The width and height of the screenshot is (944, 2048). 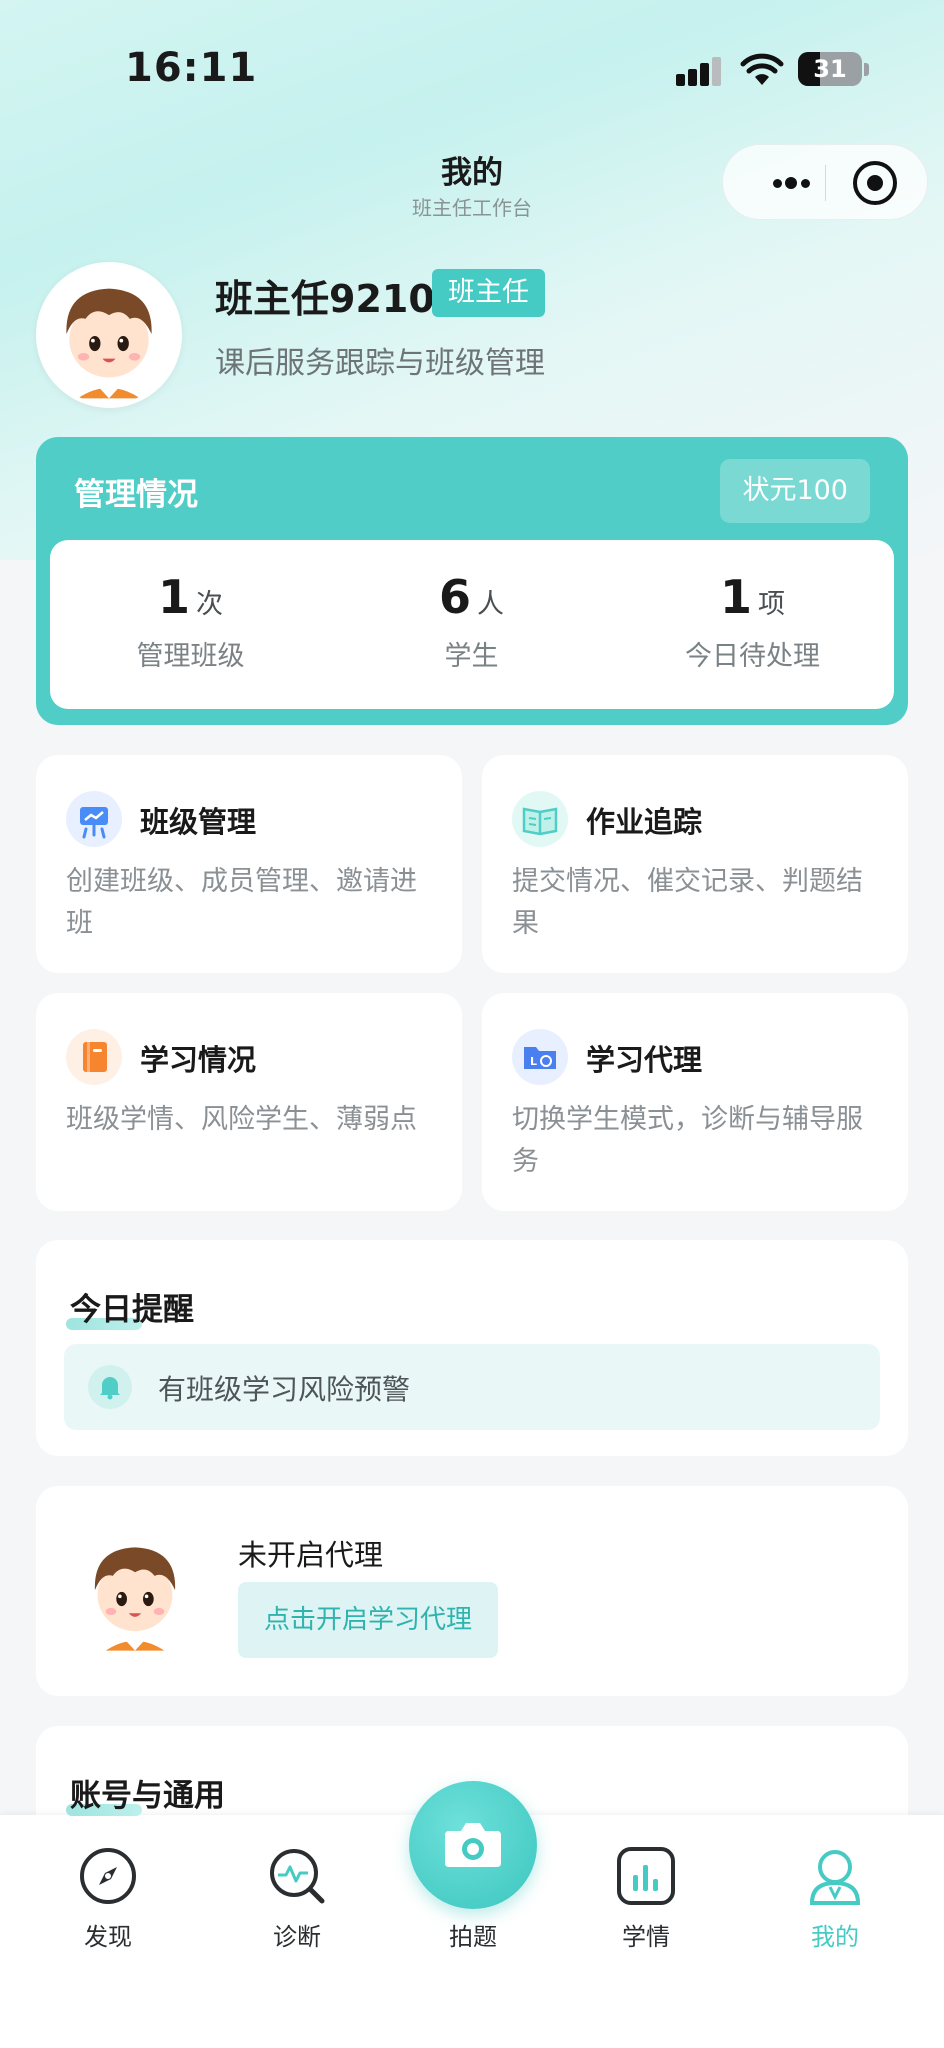 I want to click on user-icon, so click(x=835, y=1876).